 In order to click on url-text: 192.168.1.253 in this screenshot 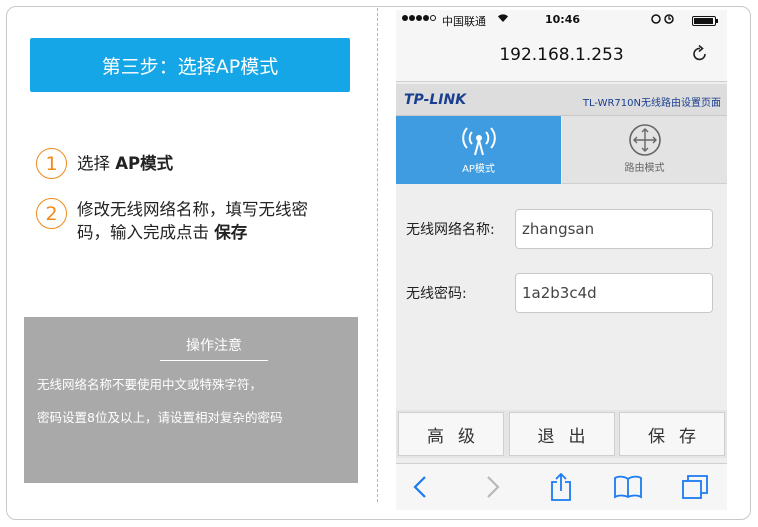, I will do `click(561, 55)`.